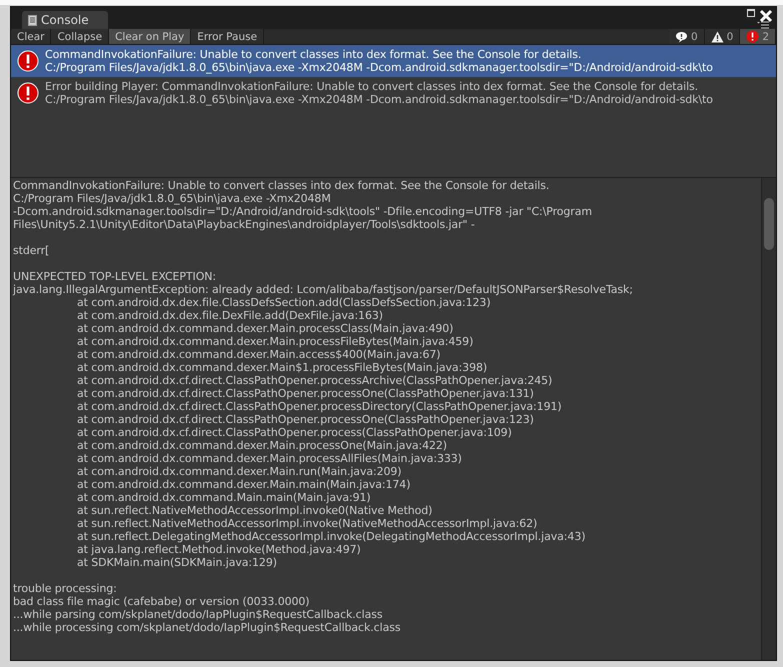  I want to click on stack-frame-line: at com.android.dx.dex.file.ClassDefsSection.add(ClassDefsSection.java:123), so click(284, 302).